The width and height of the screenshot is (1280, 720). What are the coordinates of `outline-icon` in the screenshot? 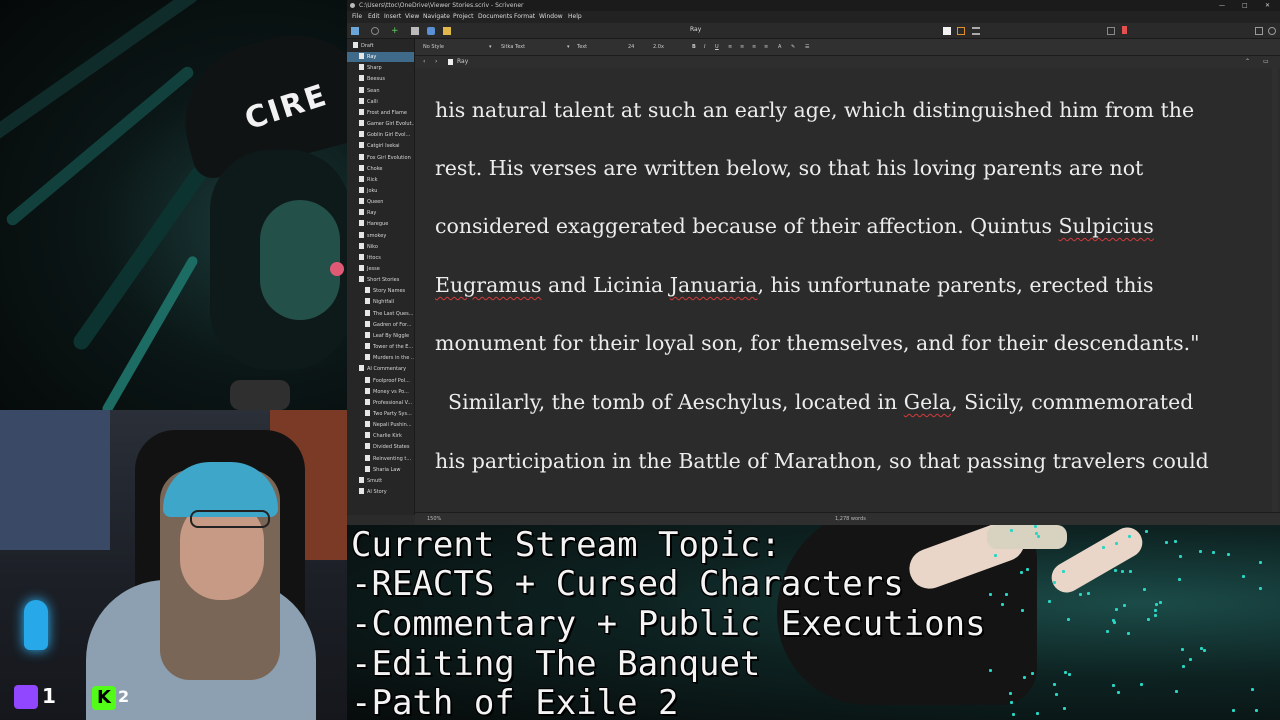 It's located at (976, 31).